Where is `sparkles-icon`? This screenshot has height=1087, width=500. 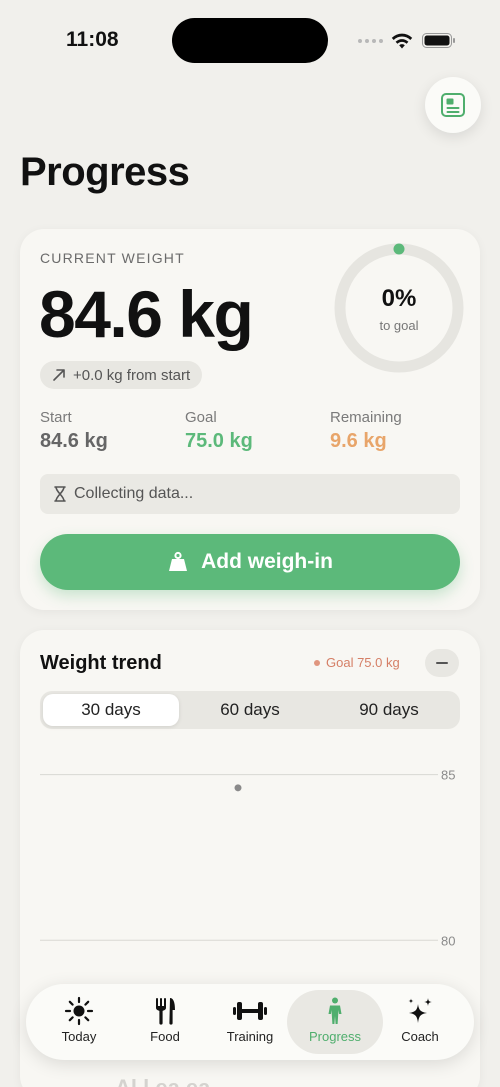
sparkles-icon is located at coordinates (420, 1010).